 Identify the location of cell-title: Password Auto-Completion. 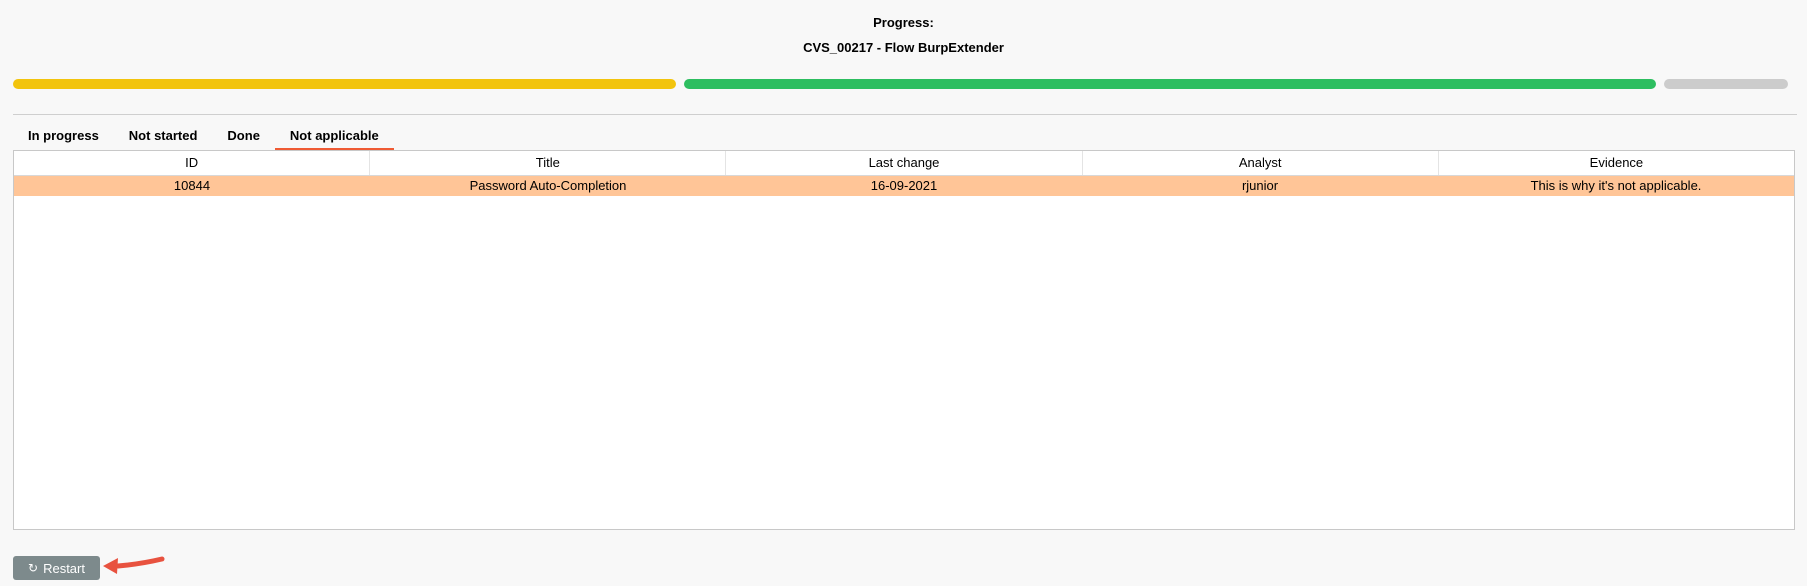
(548, 185).